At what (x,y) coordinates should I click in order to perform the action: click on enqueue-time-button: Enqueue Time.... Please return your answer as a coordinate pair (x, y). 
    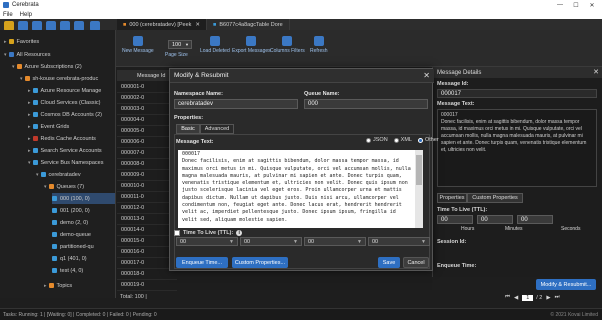
    Looking at the image, I should click on (202, 262).